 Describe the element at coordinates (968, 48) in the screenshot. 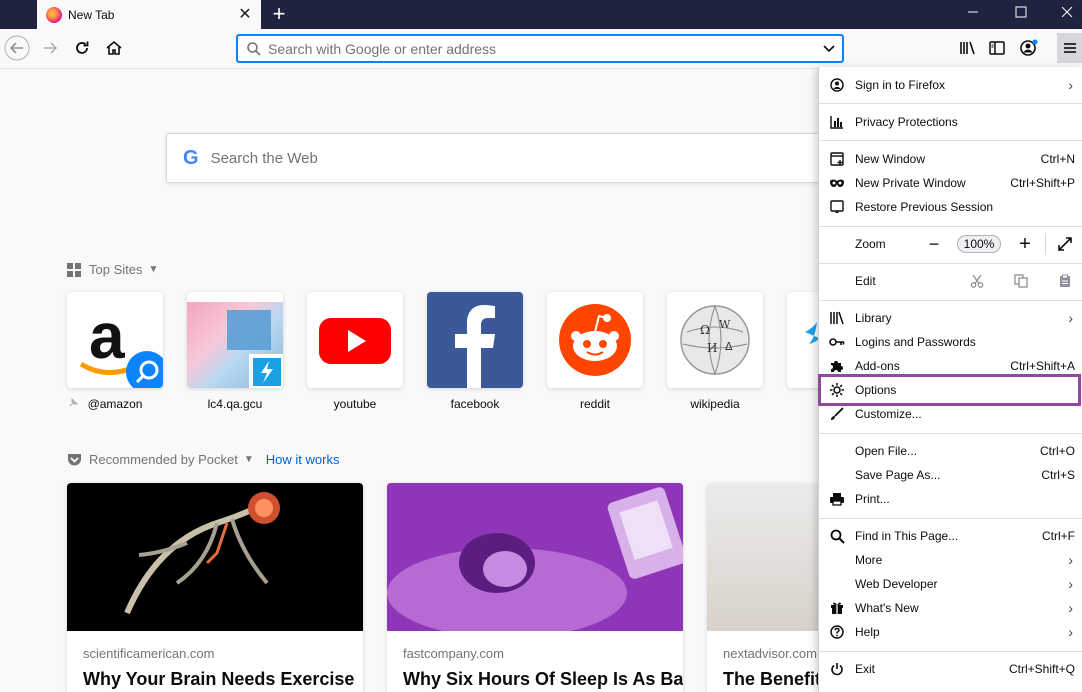

I see `library-button` at that location.